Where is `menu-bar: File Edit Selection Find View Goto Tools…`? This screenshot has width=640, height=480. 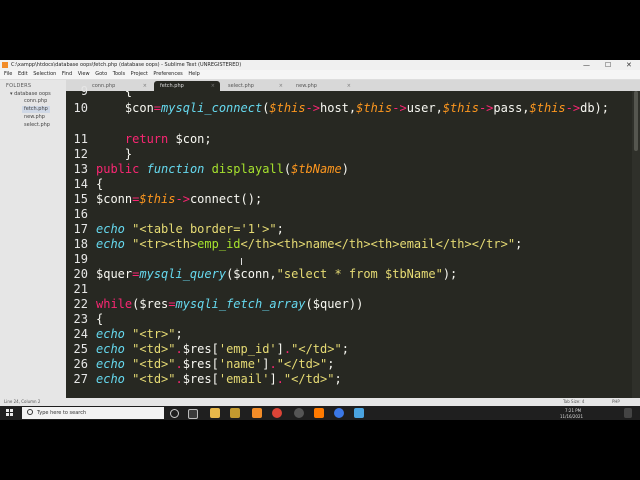 menu-bar: File Edit Selection Find View Goto Tools… is located at coordinates (320, 75).